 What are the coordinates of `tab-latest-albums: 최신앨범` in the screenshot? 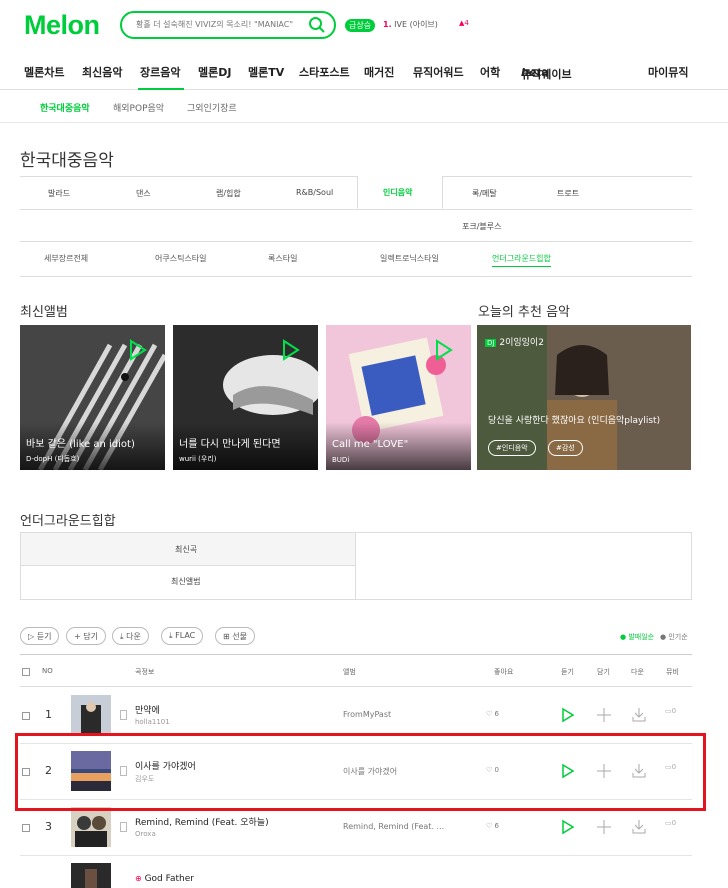 It's located at (188, 583).